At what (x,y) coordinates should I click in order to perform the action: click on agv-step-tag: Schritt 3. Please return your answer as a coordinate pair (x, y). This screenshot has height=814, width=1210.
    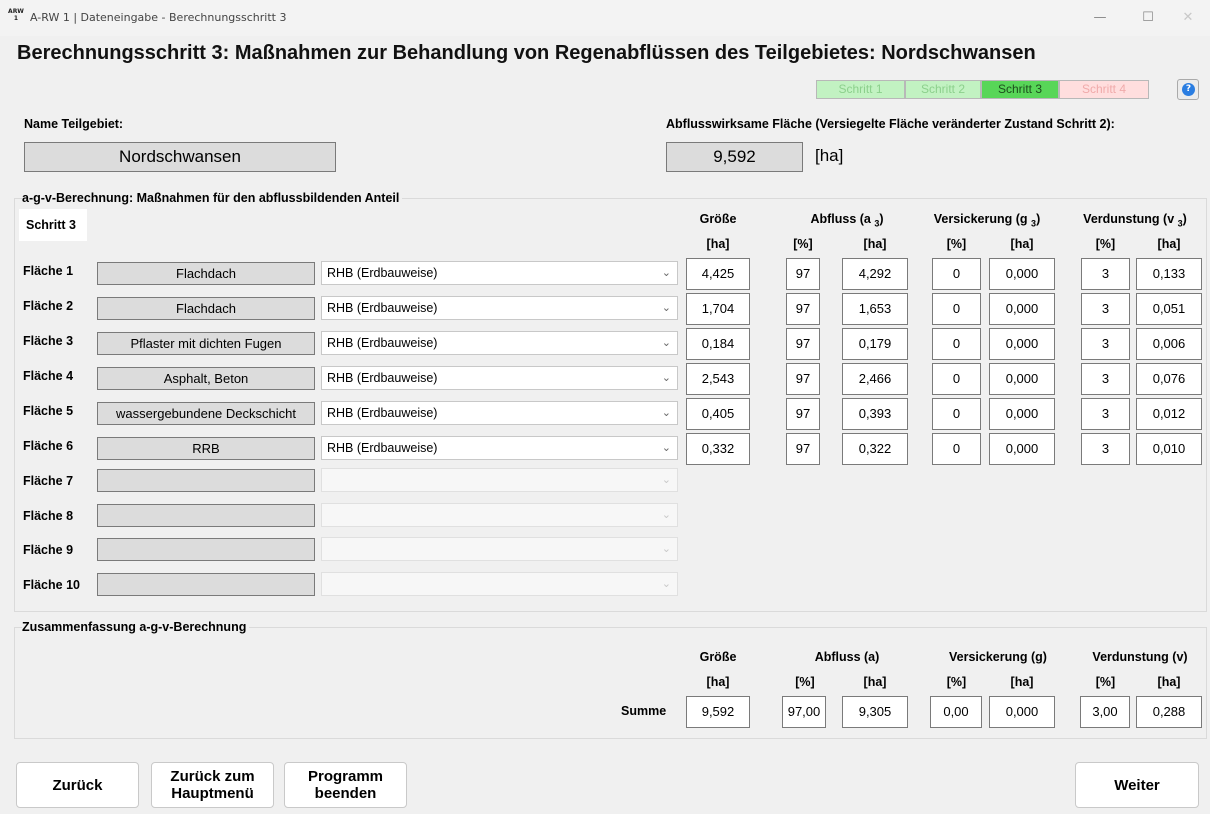
    Looking at the image, I should click on (53, 225).